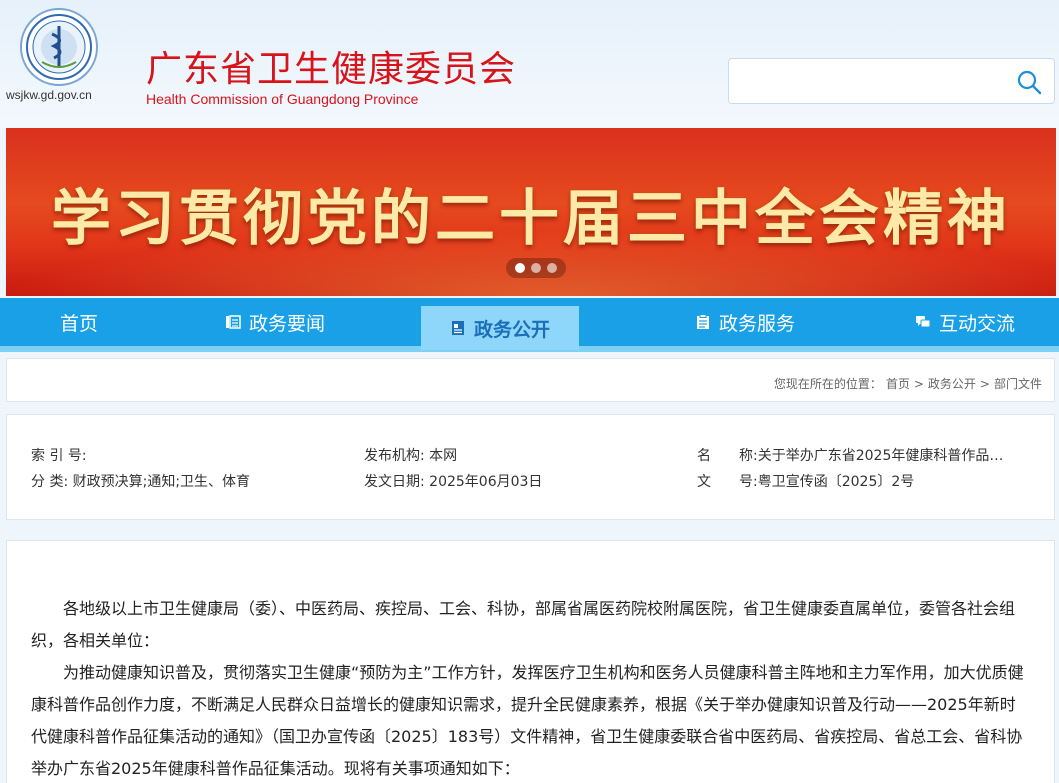 The image size is (1059, 783). What do you see at coordinates (531, 219) in the screenshot?
I see `banner-title: 学习贯彻党的二十届三中全会精神` at bounding box center [531, 219].